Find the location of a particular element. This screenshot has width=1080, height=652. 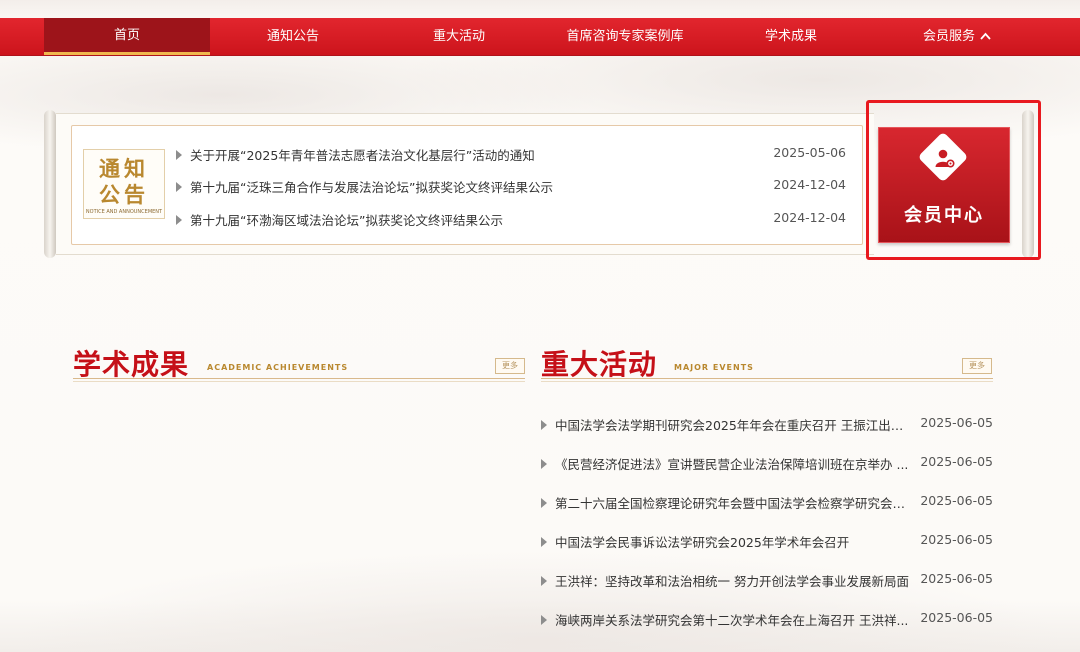

chevron-up-icon is located at coordinates (985, 36).